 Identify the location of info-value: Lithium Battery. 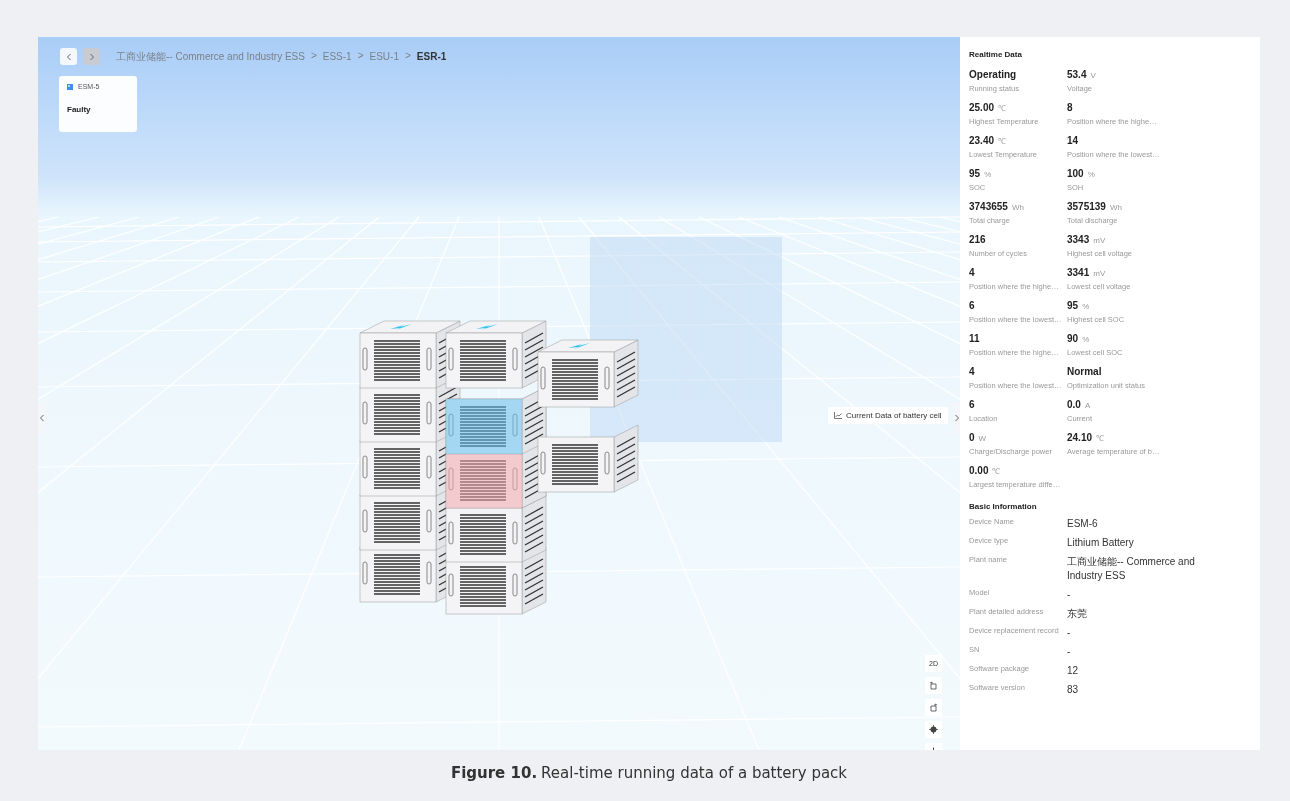
(1101, 543).